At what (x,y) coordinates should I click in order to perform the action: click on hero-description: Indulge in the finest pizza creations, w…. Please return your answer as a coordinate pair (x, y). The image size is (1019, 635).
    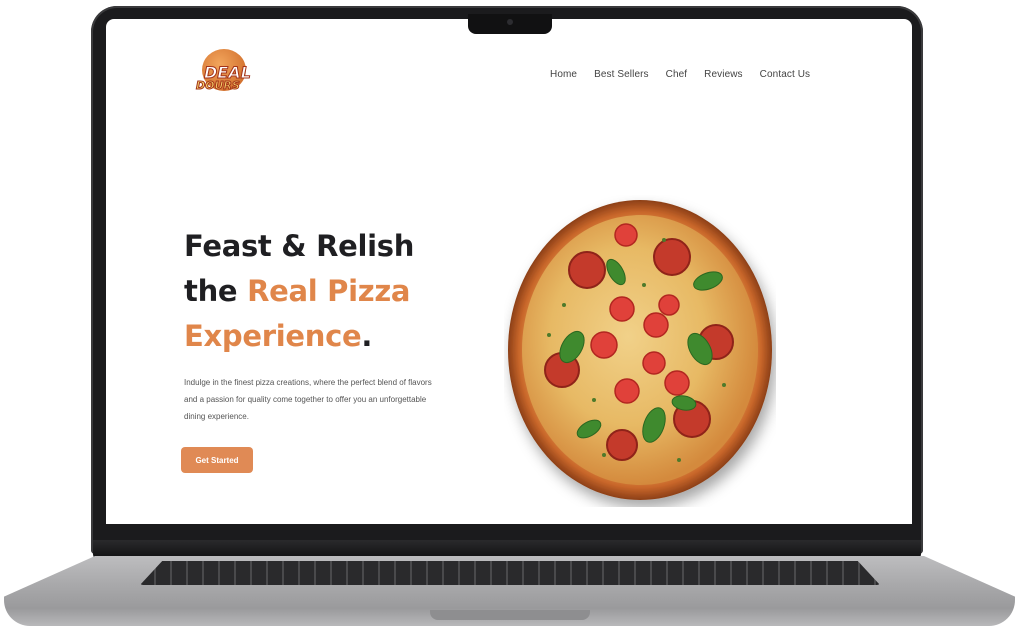
    Looking at the image, I should click on (308, 399).